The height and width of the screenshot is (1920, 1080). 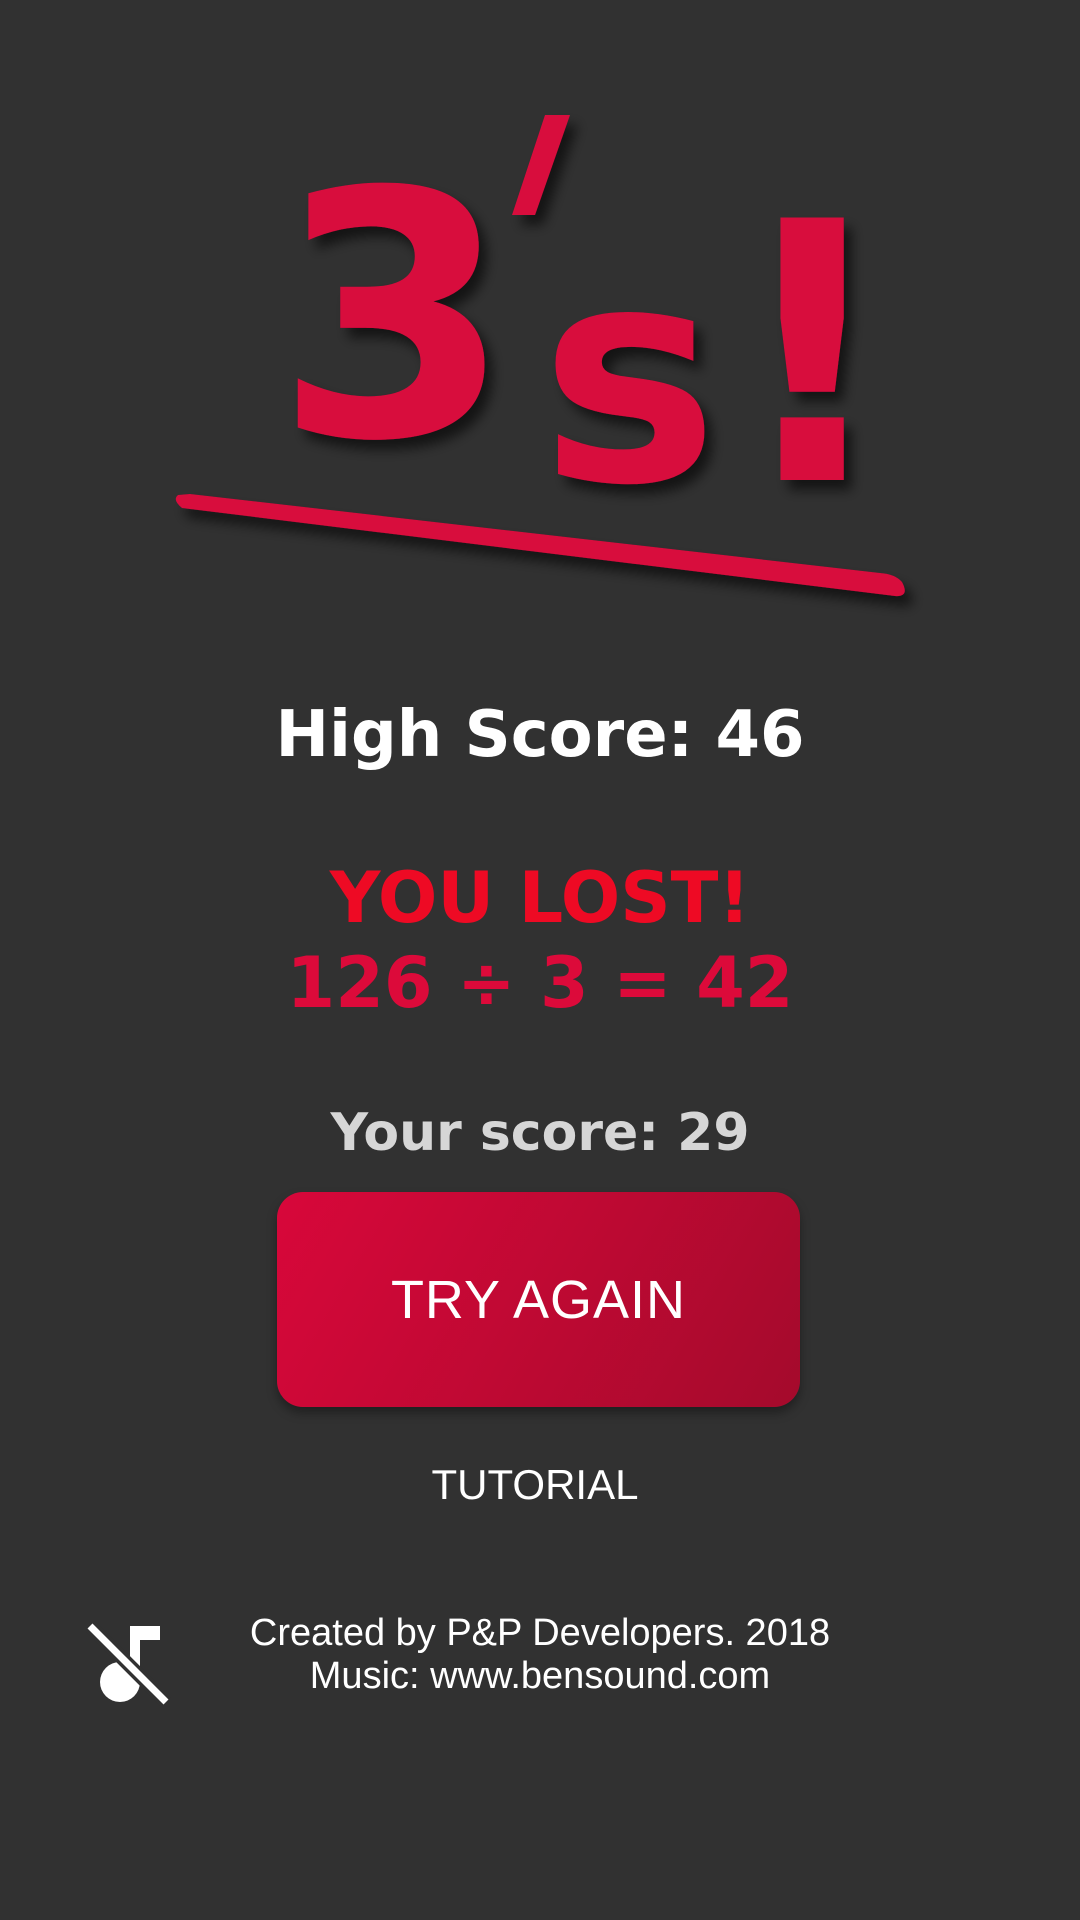 I want to click on try-again-button: TRY AGAIN, so click(x=538, y=1299).